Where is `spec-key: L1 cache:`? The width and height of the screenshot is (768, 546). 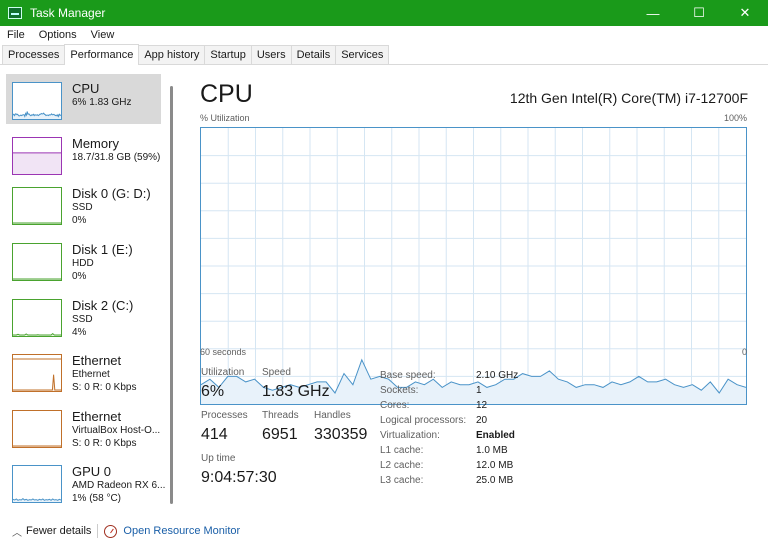 spec-key: L1 cache: is located at coordinates (402, 450).